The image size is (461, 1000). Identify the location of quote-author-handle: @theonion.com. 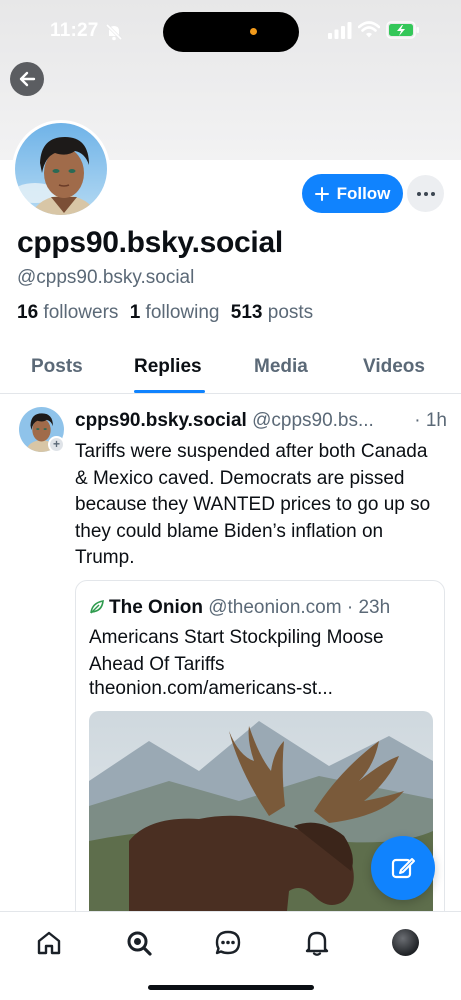
(275, 607).